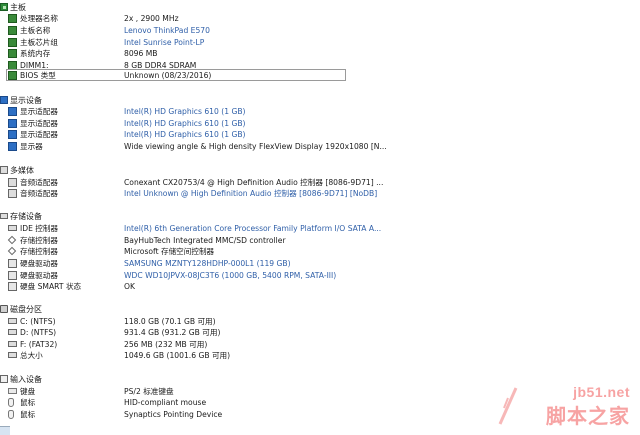 This screenshot has height=435, width=640. I want to click on item-value: BayHubTech Integrated MMC/SD controller, so click(205, 240).